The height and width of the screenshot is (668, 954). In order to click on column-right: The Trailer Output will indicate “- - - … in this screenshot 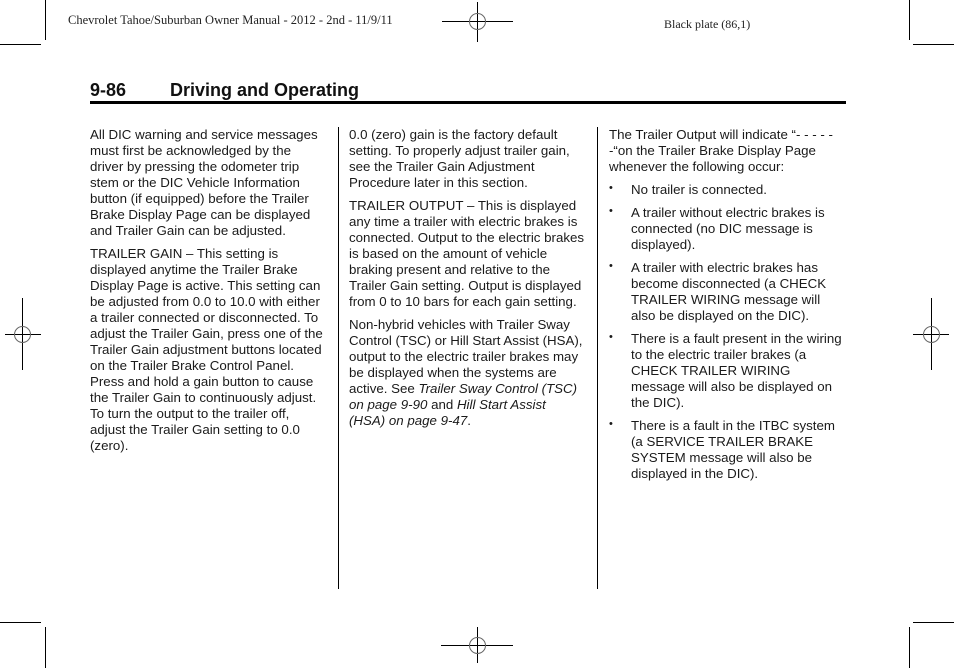, I will do `click(727, 308)`.